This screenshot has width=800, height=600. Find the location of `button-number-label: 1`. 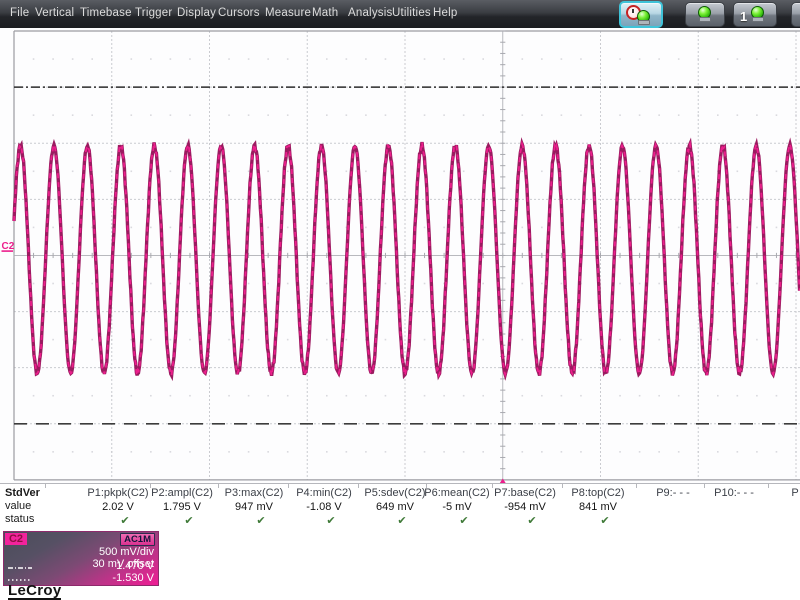

button-number-label: 1 is located at coordinates (744, 16).